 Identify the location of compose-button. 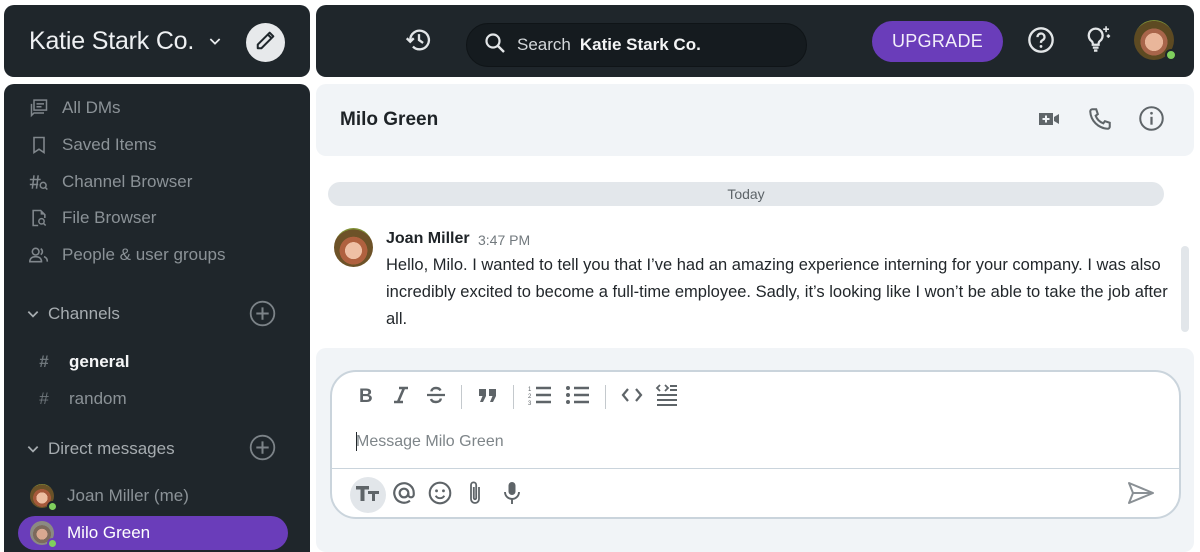
(265, 42).